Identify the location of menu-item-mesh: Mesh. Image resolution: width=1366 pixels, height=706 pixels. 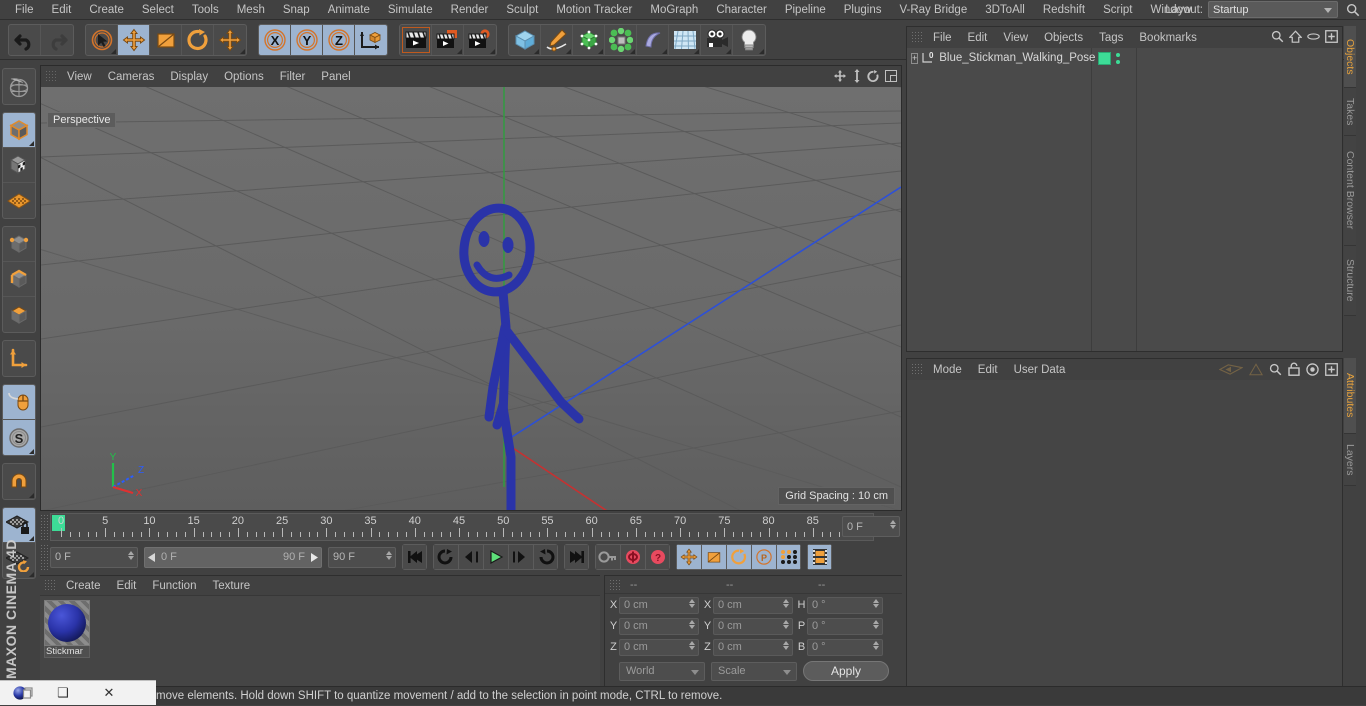
(251, 10).